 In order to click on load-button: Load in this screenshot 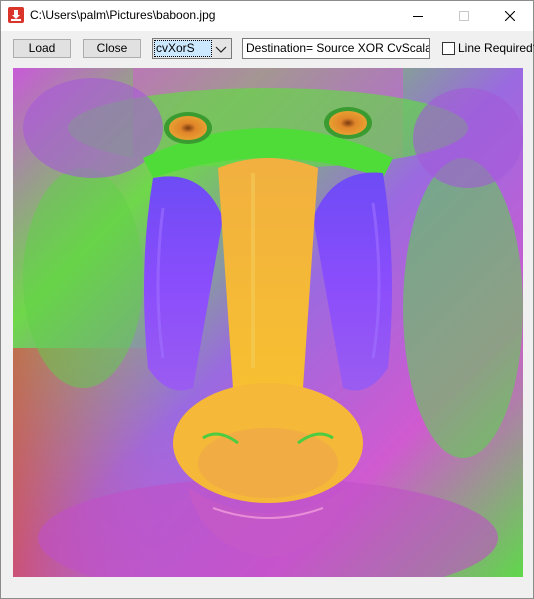, I will do `click(42, 48)`.